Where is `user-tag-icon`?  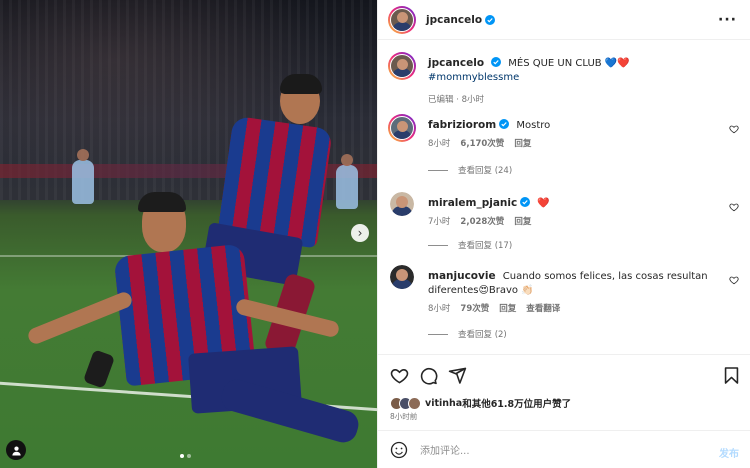 user-tag-icon is located at coordinates (16, 450).